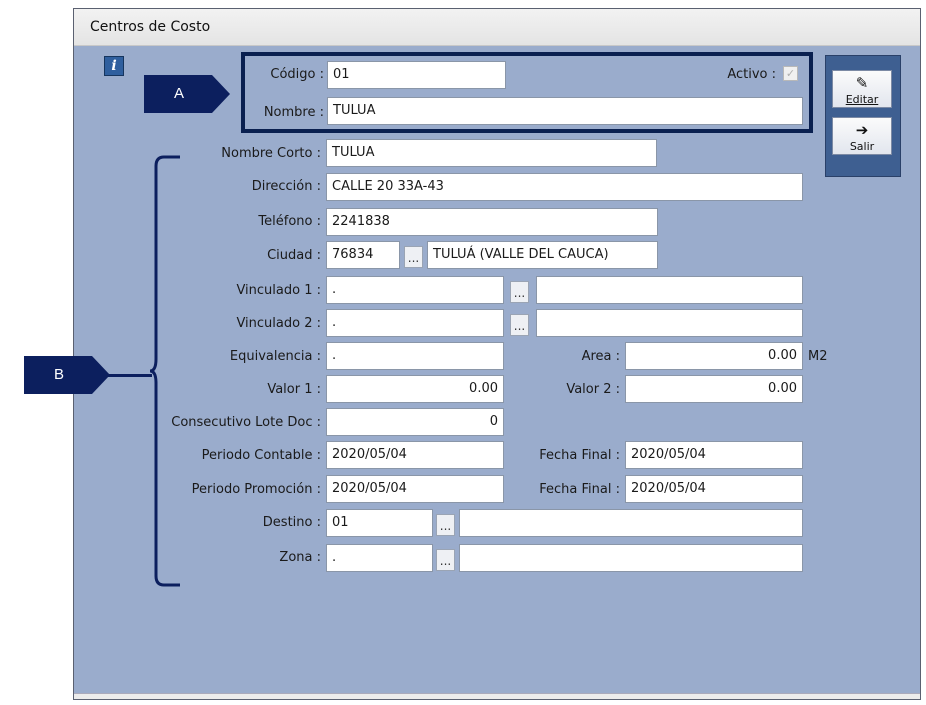 Image resolution: width=926 pixels, height=705 pixels. What do you see at coordinates (275, 356) in the screenshot?
I see `equivalencia-label: Equivalencia :` at bounding box center [275, 356].